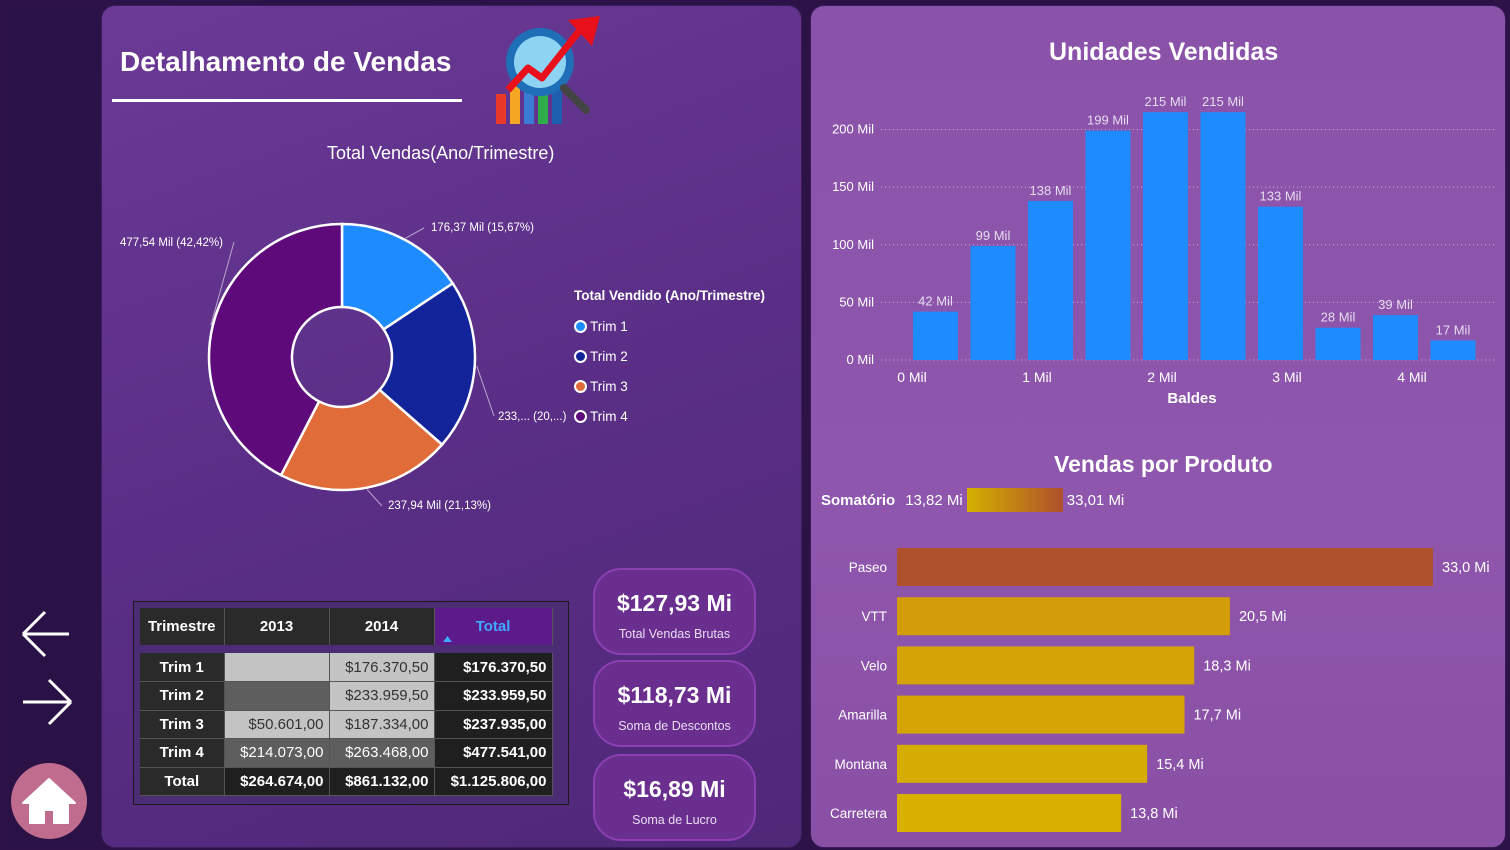 The image size is (1510, 850). Describe the element at coordinates (382, 696) in the screenshot. I see `table-cell: $233.959,50` at that location.